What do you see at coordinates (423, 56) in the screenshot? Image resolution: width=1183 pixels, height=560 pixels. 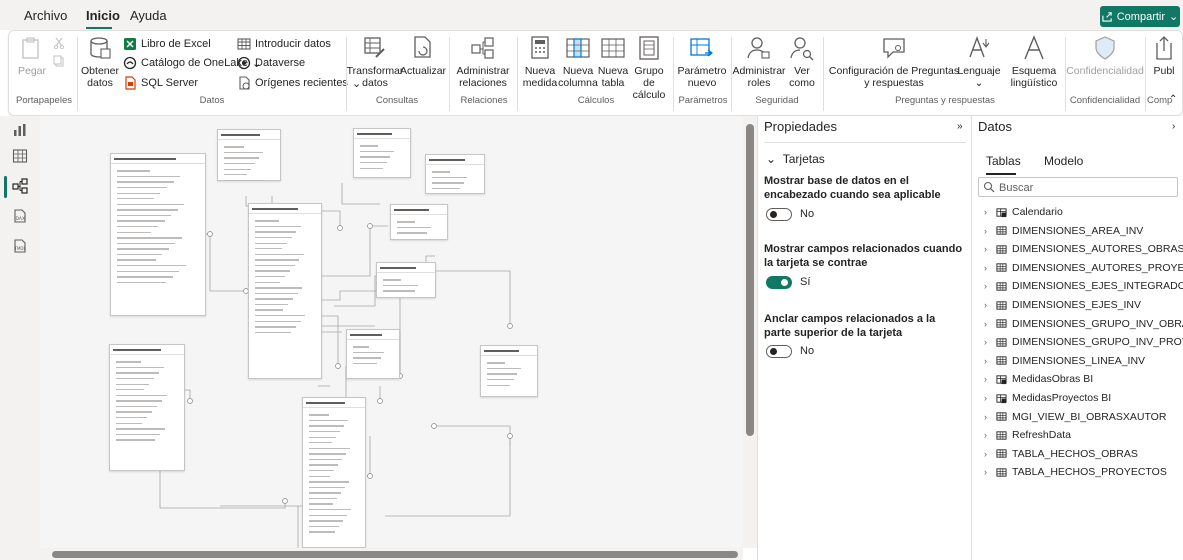 I see `refresh-button: Actualizar` at bounding box center [423, 56].